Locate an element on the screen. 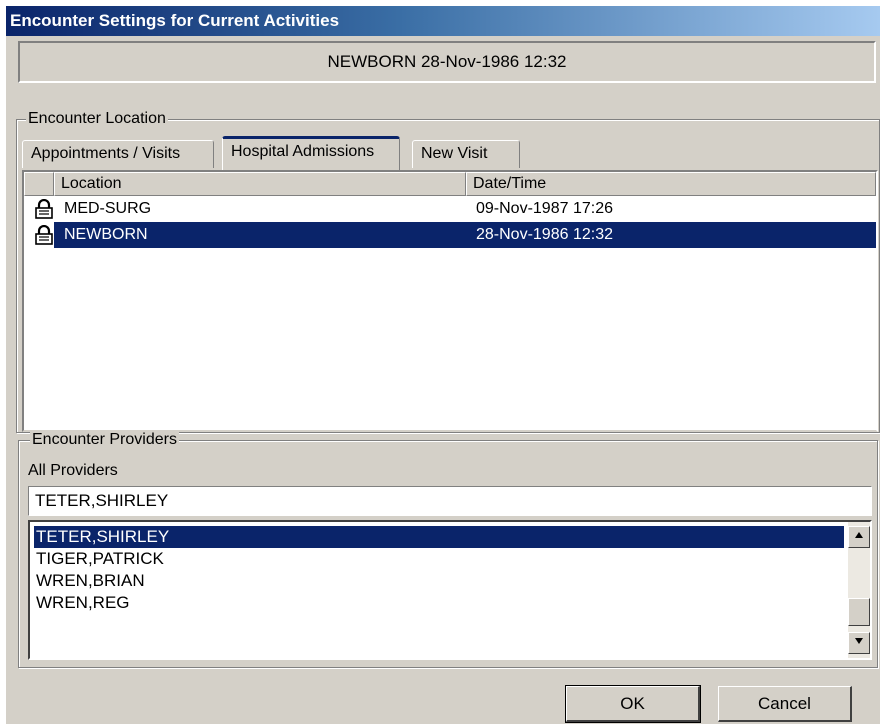 The height and width of the screenshot is (724, 882). list-item: TIGER,PATRICK is located at coordinates (439, 559).